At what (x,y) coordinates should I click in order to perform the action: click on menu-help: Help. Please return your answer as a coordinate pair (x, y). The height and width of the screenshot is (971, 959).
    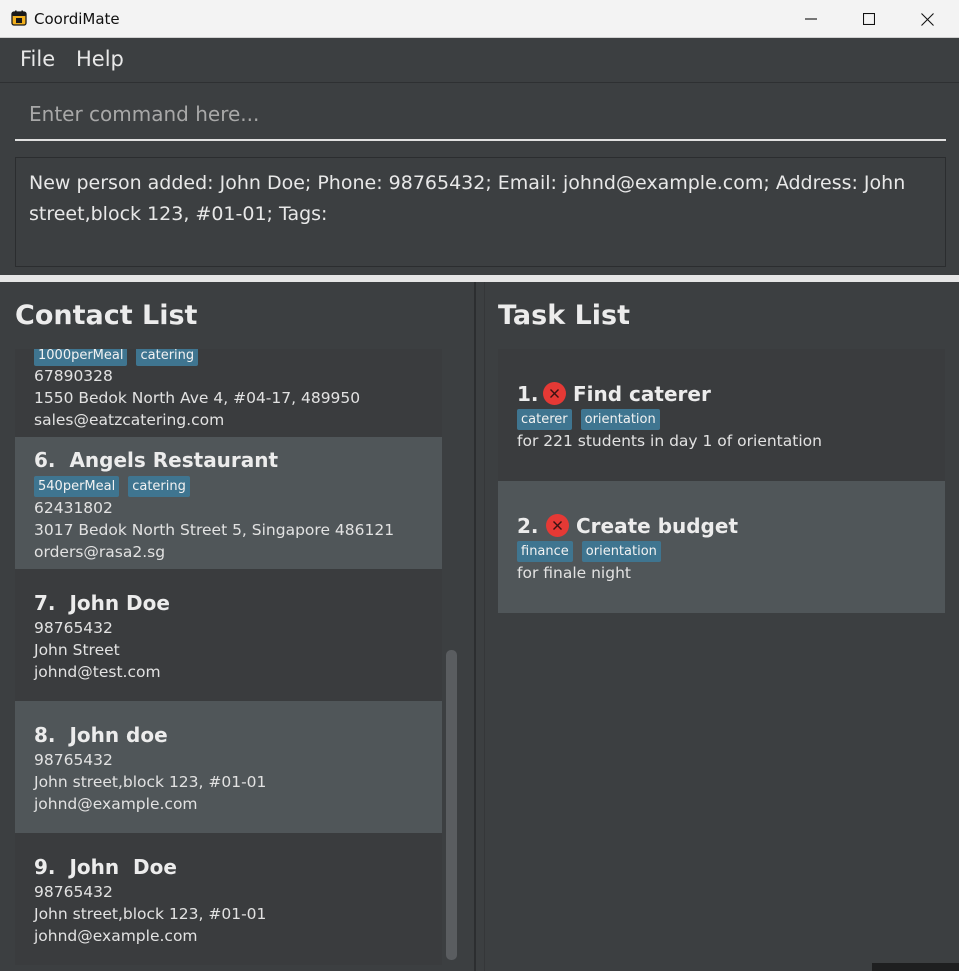
    Looking at the image, I should click on (100, 59).